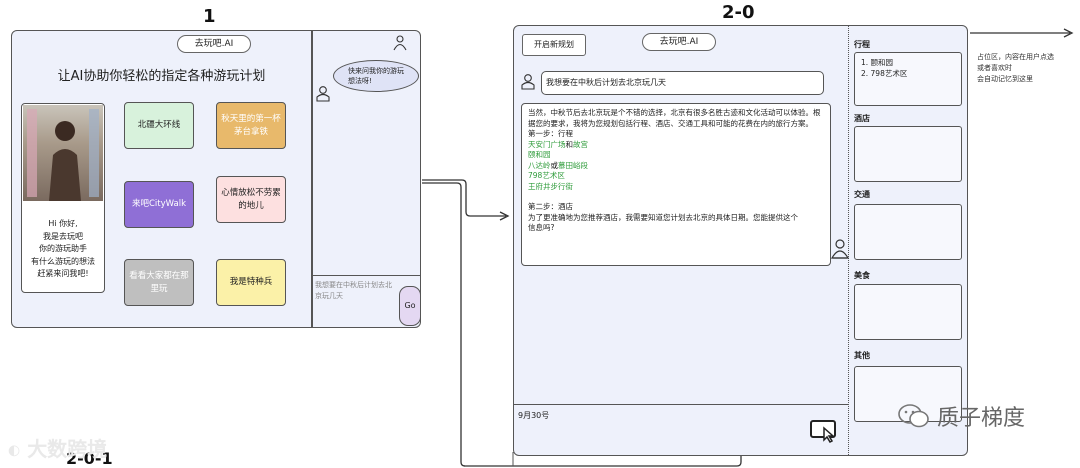 Image resolution: width=1080 pixels, height=468 pixels. I want to click on date-input-area: 9月30号, so click(681, 430).